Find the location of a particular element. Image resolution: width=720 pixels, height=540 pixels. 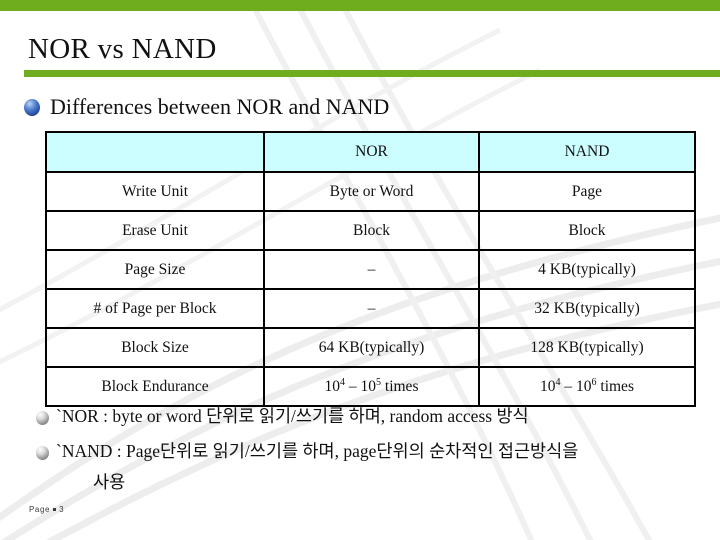

table-row: Page Size – 4 KB(typically) is located at coordinates (370, 269).